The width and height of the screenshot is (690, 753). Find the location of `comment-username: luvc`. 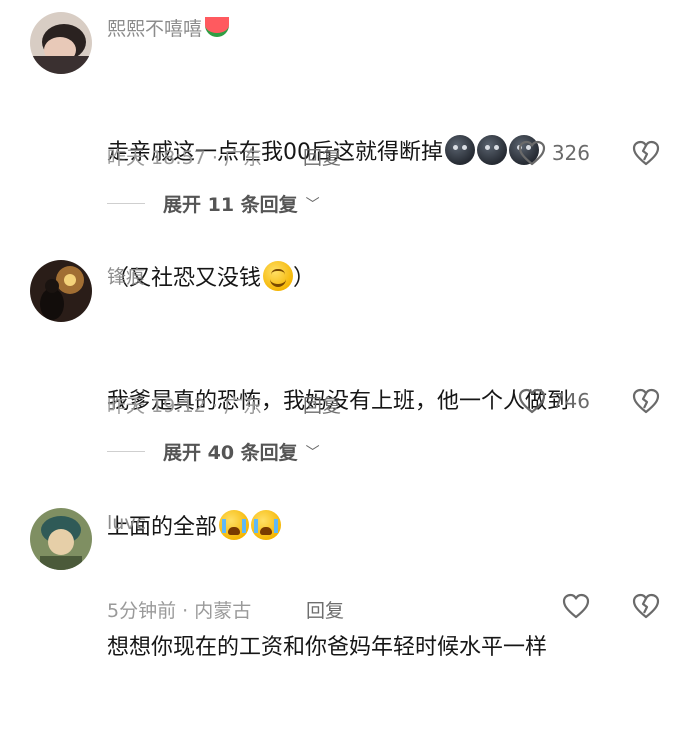

comment-username: luvc is located at coordinates (126, 523).